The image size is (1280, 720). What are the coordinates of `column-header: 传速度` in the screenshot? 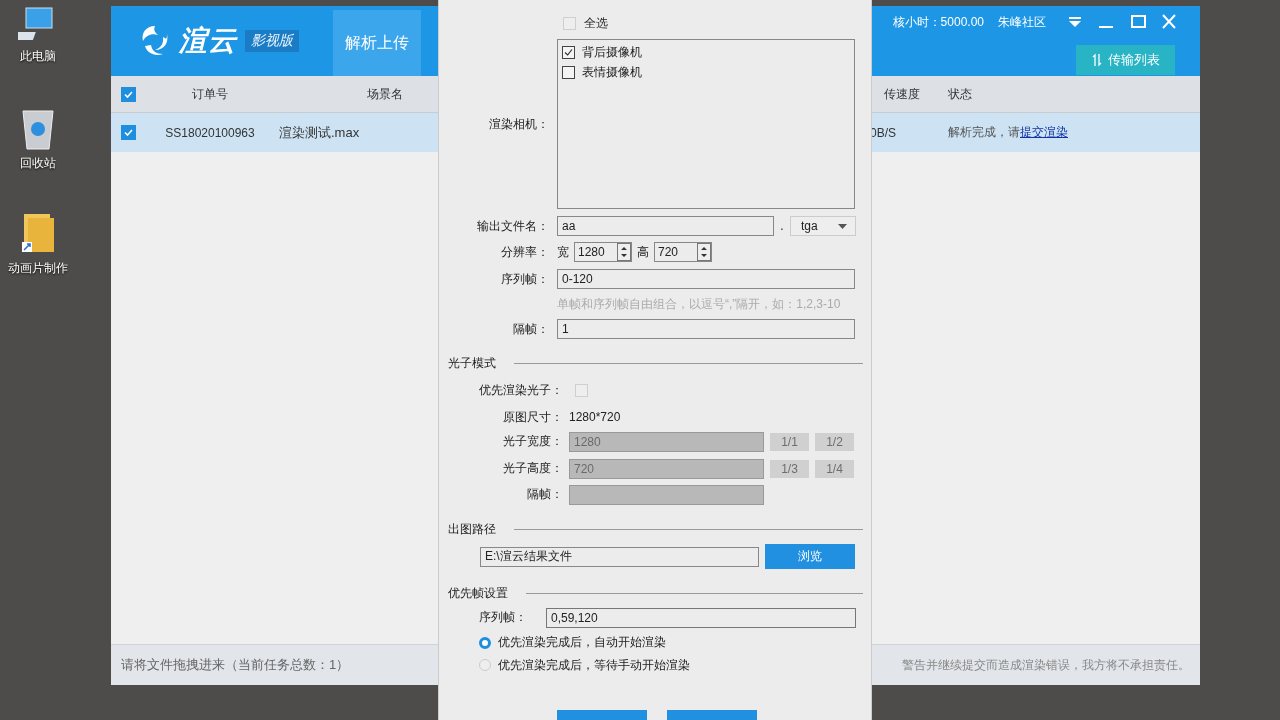 It's located at (902, 93).